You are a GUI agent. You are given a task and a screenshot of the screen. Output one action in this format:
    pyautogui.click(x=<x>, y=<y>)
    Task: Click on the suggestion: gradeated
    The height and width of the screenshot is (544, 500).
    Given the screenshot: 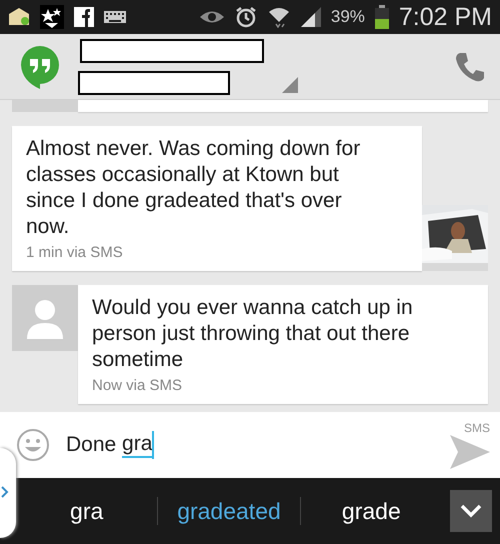 What is the action you would take?
    pyautogui.click(x=229, y=511)
    